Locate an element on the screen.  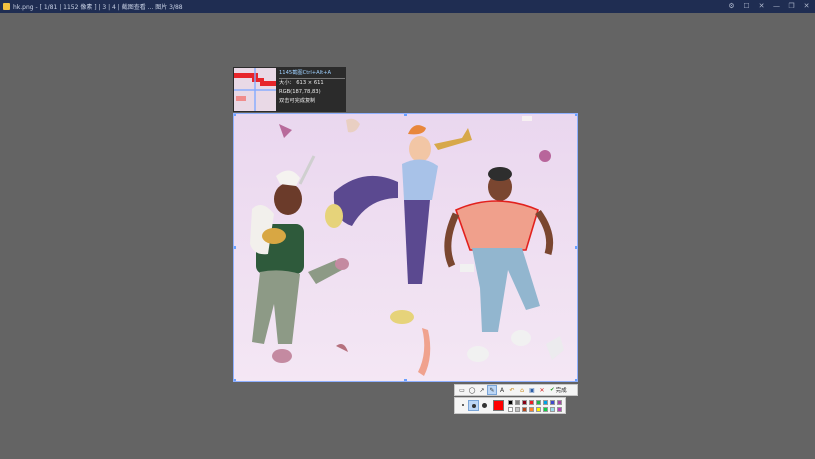
pin-icon: ✕ is located at coordinates (761, 6).